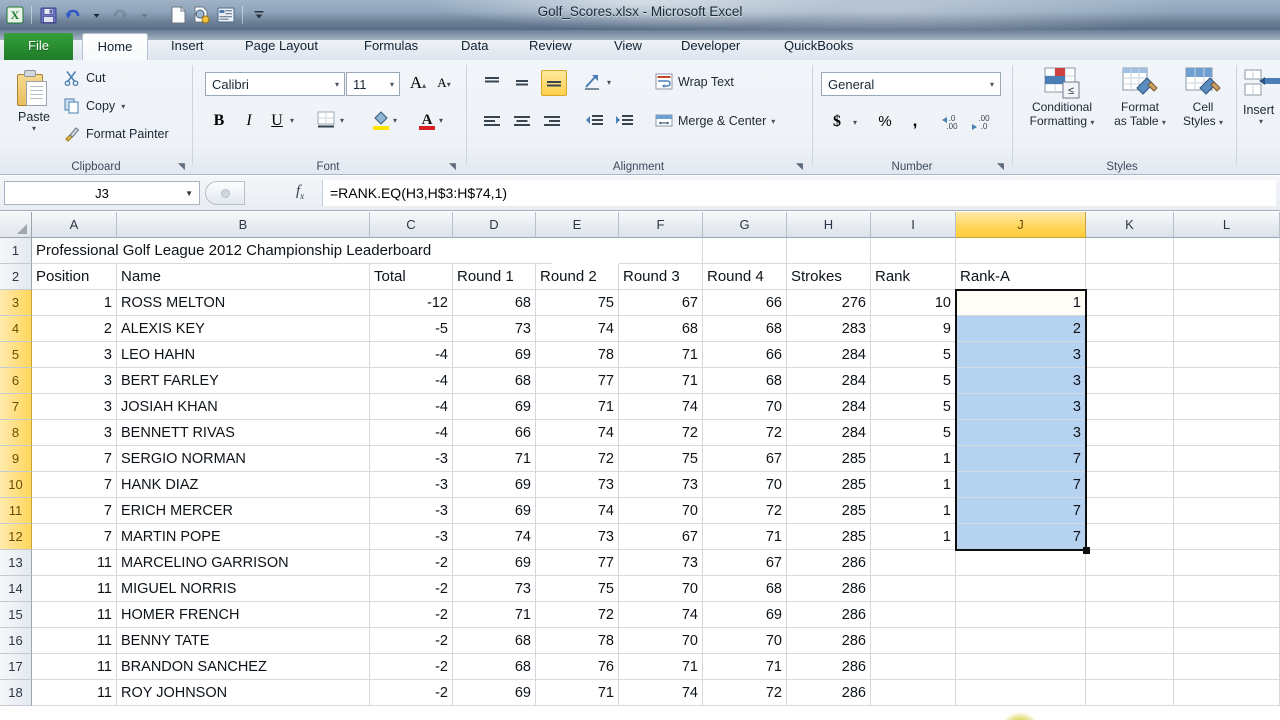  What do you see at coordinates (392, 84) in the screenshot?
I see `font-size-dropdown-icon: ▾` at bounding box center [392, 84].